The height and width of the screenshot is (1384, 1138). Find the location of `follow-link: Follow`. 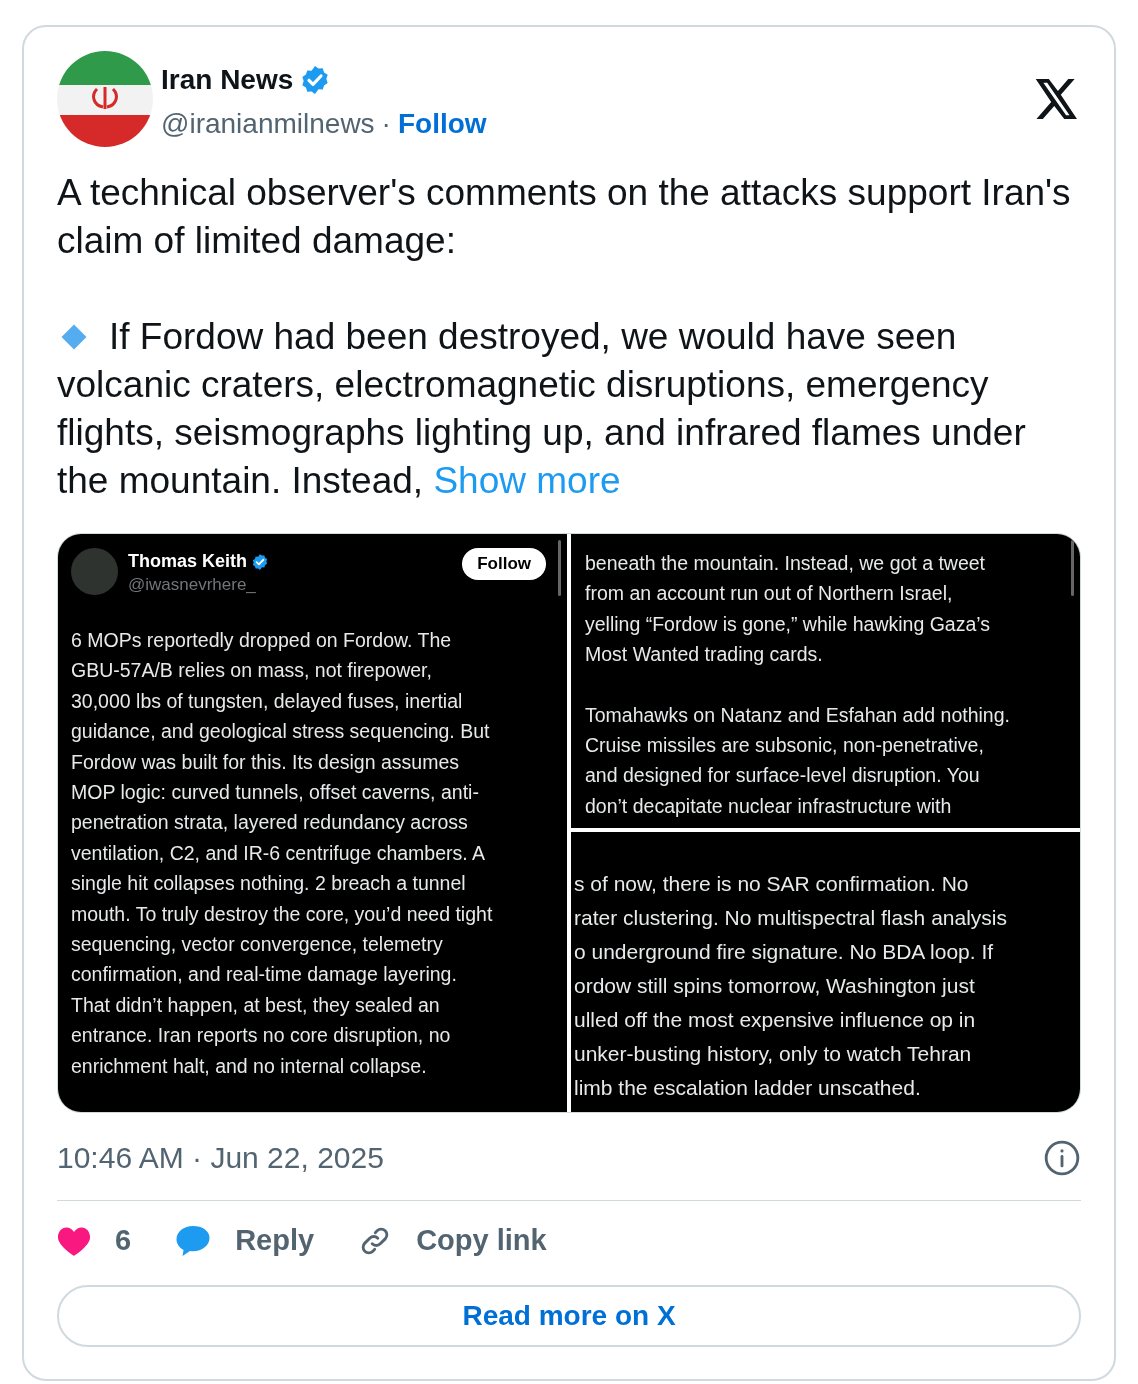

follow-link: Follow is located at coordinates (442, 124).